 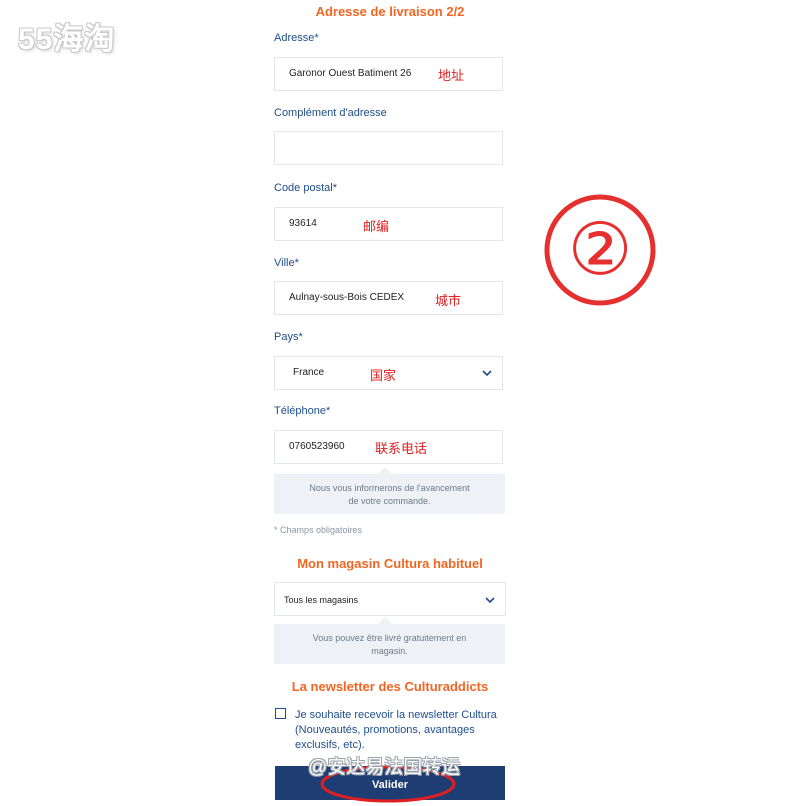 I want to click on store-select-value: Tous les magasins, so click(x=321, y=600).